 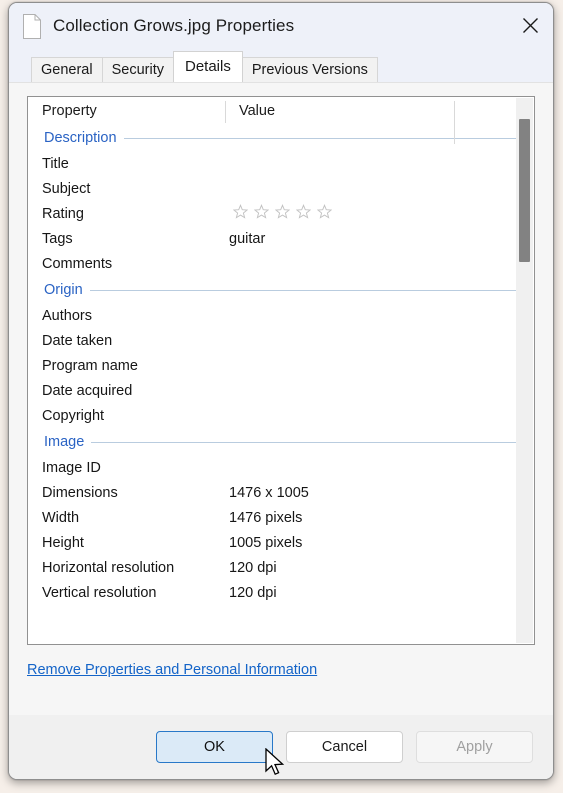 I want to click on table-row: Height 1005 pixels, so click(x=281, y=542).